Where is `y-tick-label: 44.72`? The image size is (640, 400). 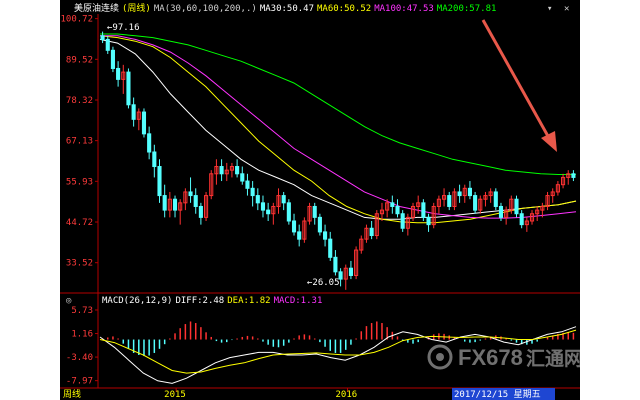 y-tick-label: 44.72 is located at coordinates (79, 223).